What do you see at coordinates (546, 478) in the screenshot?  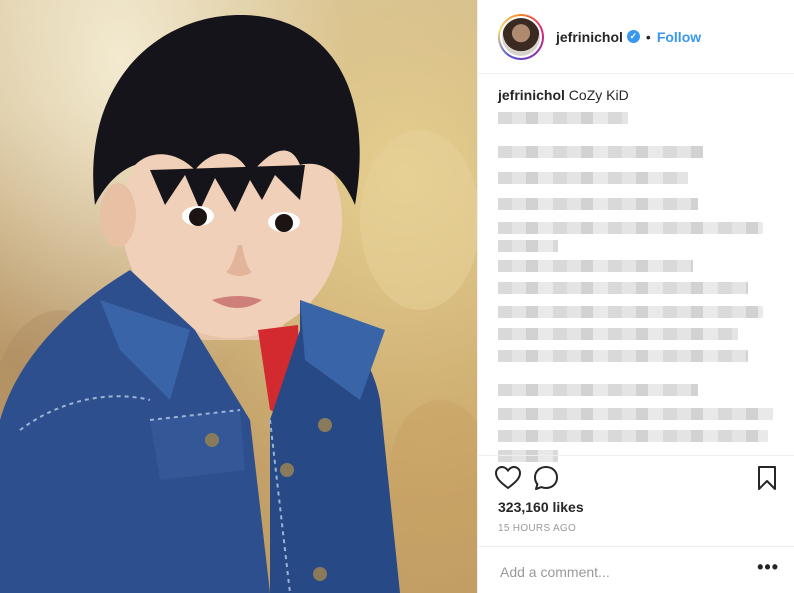 I see `comment-bubble-icon` at bounding box center [546, 478].